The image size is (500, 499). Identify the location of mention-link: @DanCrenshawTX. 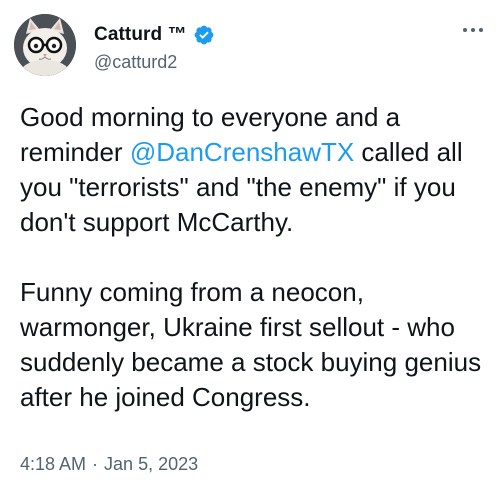
(242, 152).